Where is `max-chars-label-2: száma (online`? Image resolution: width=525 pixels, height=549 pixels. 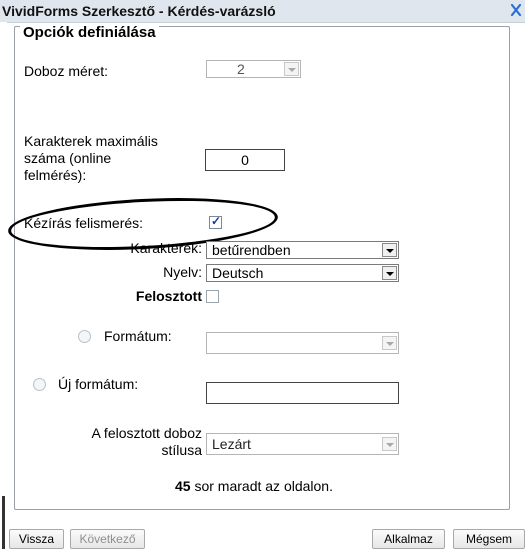
max-chars-label-2: száma (online is located at coordinates (68, 158).